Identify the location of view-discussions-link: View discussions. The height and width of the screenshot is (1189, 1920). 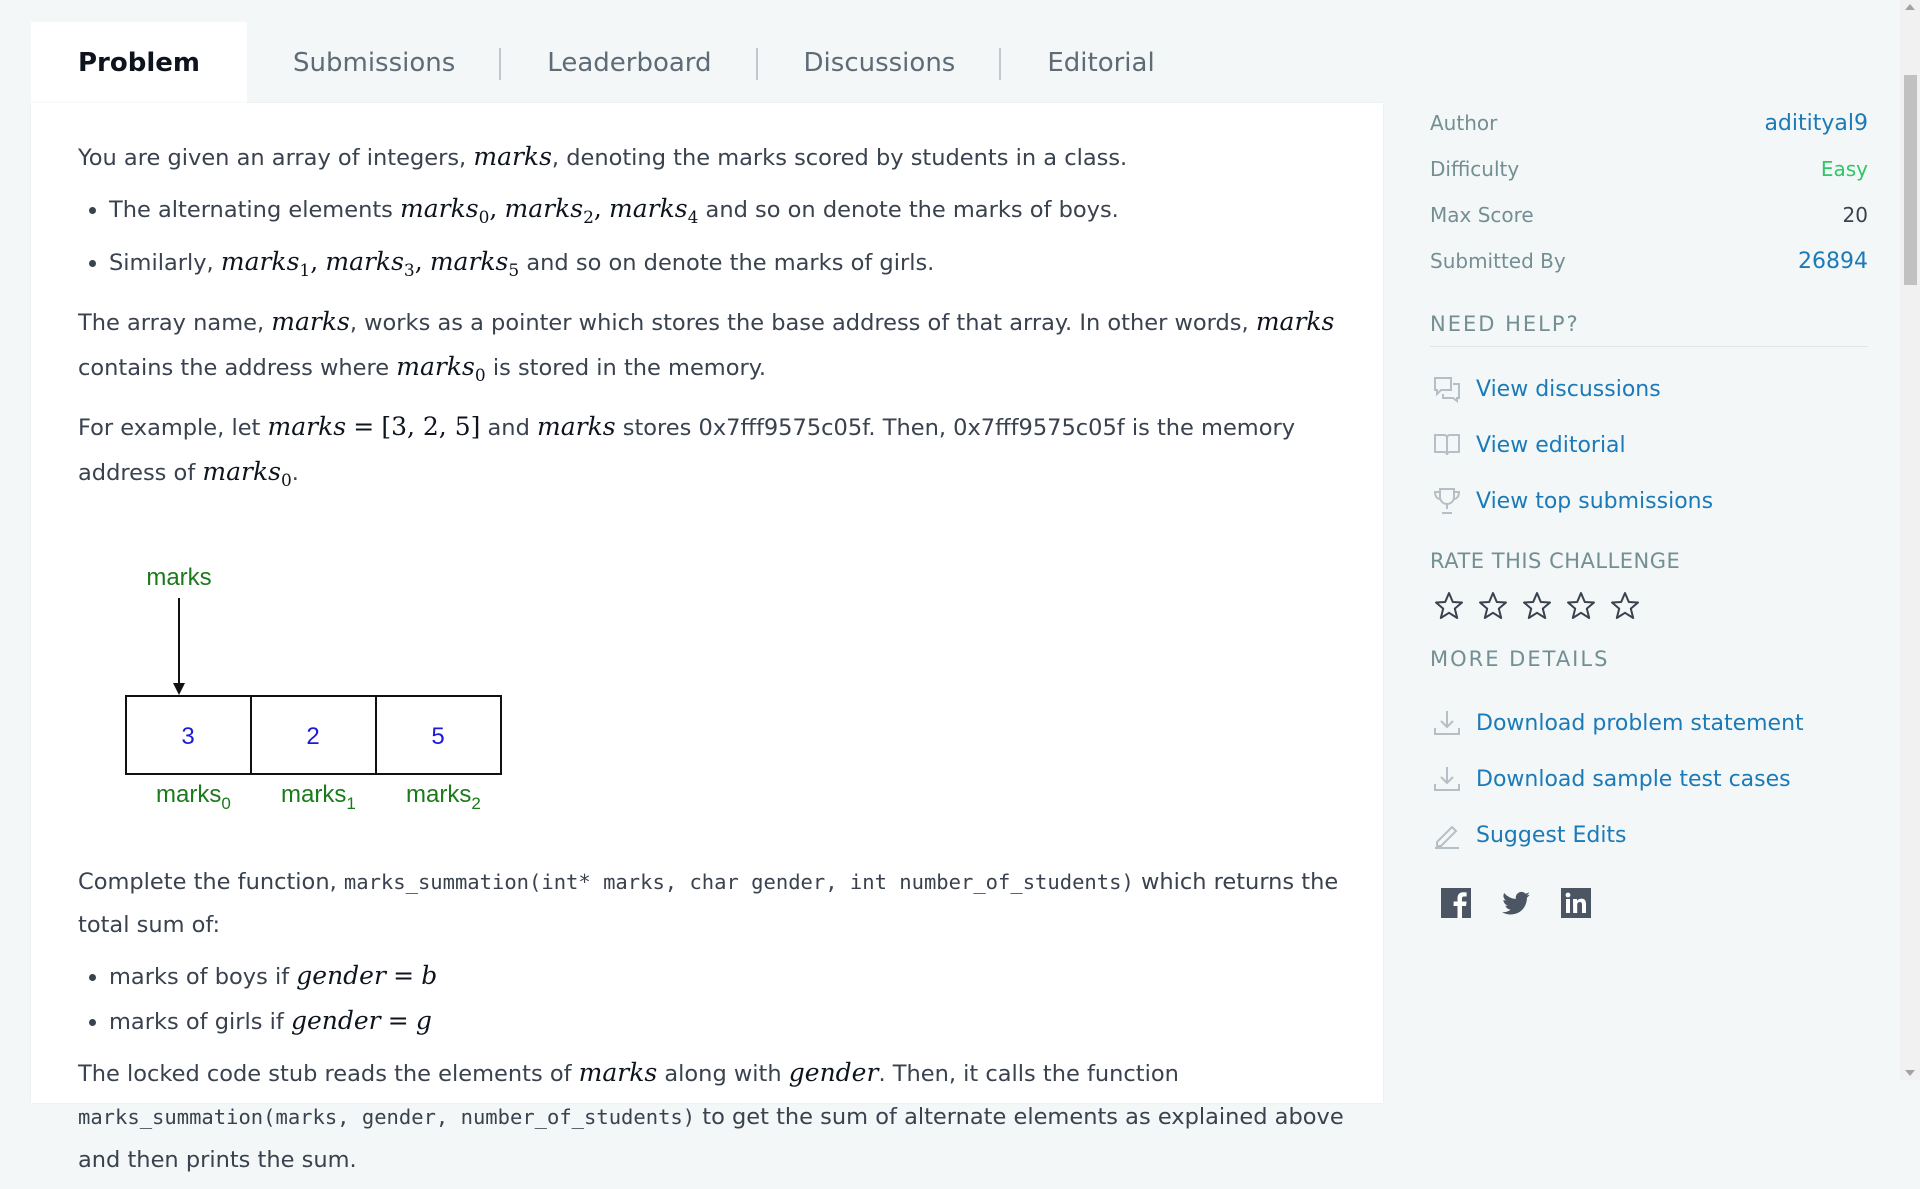
(1649, 389).